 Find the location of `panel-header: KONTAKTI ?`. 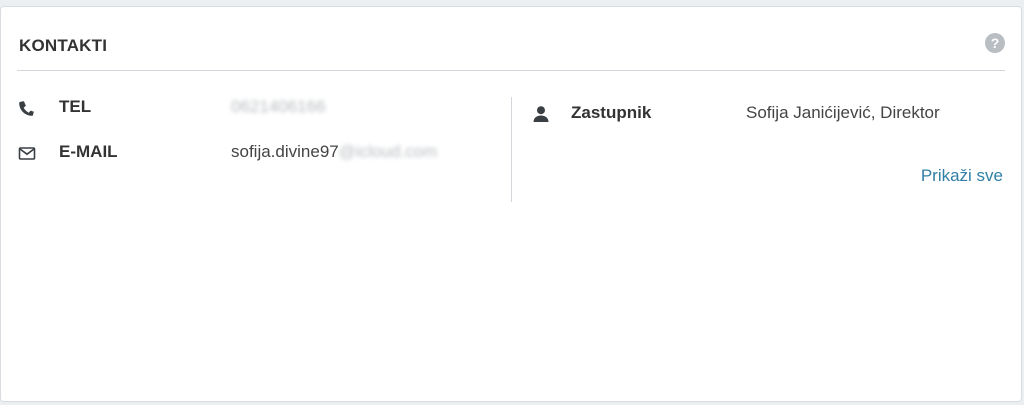

panel-header: KONTAKTI ? is located at coordinates (511, 52).